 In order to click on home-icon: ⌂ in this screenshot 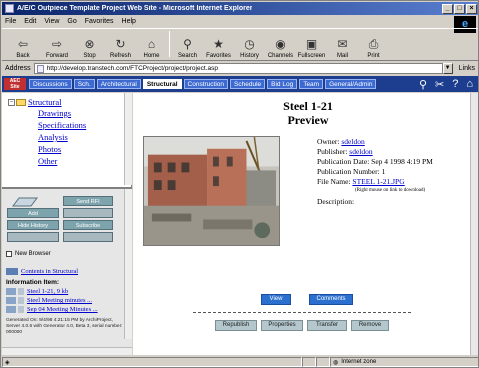, I will do `click(151, 44)`.